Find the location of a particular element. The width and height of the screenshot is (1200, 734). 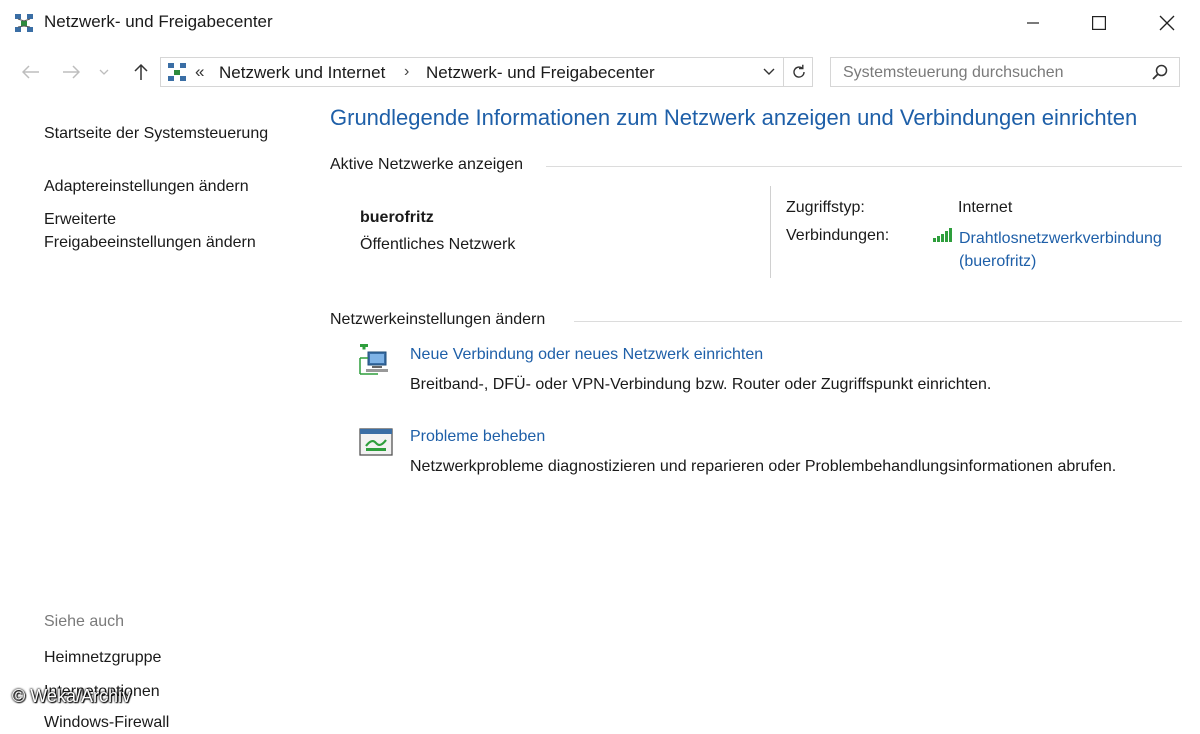

connections-label: Verbindungen: is located at coordinates (838, 235).